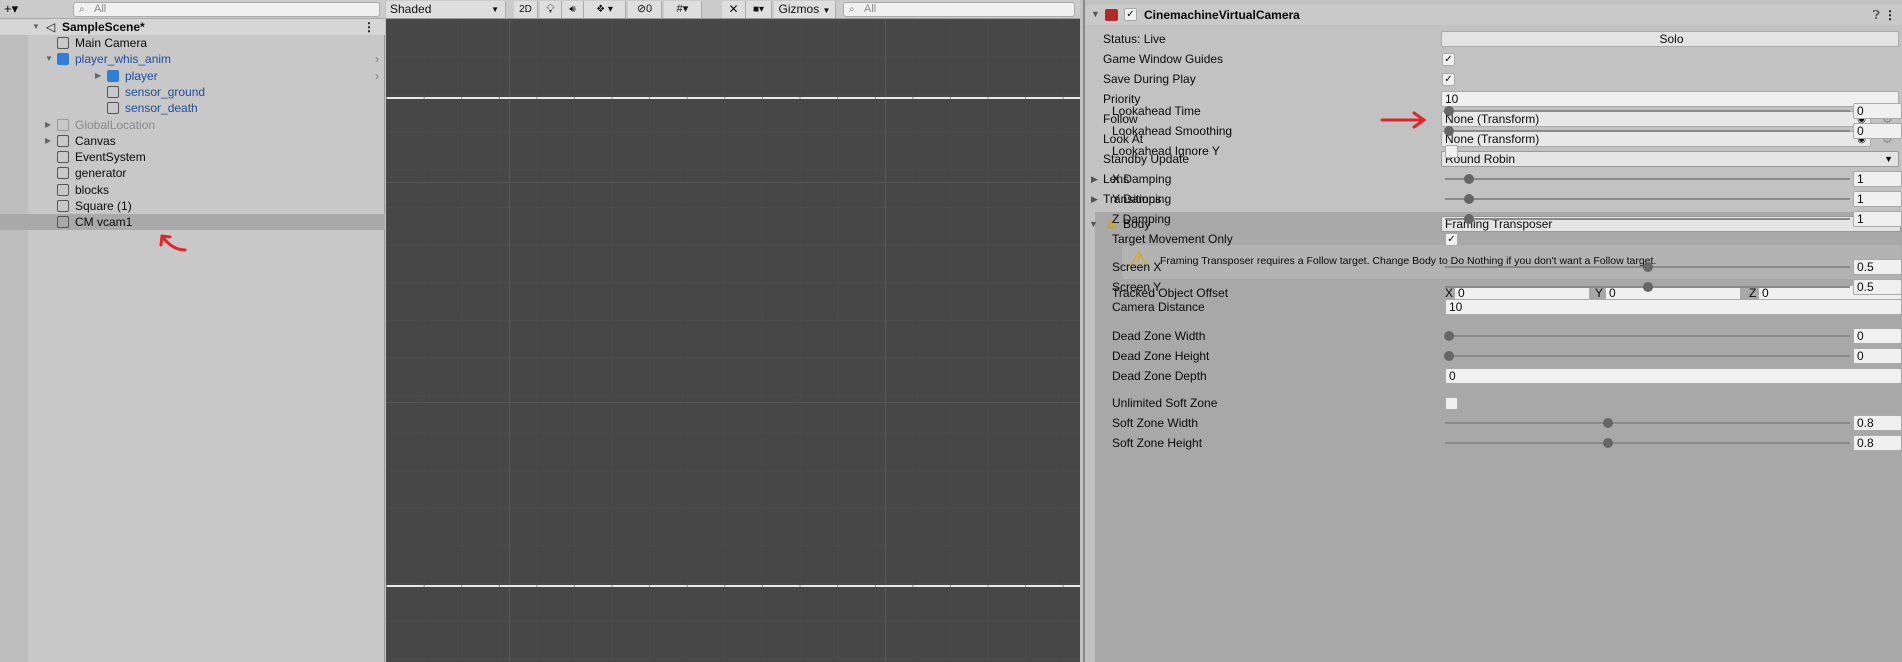  I want to click on screen-x-slider-handle, so click(1647, 267).